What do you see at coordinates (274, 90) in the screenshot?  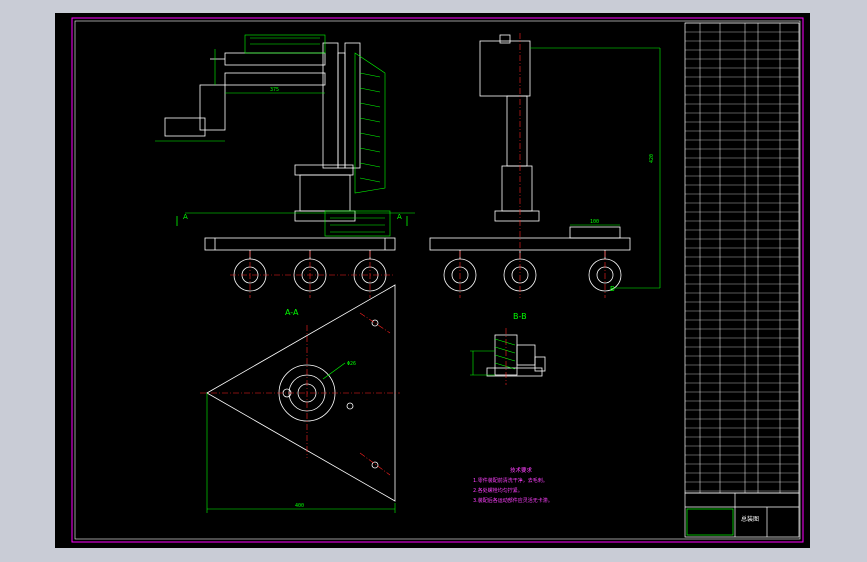 I see `dim-front-width: 375` at bounding box center [274, 90].